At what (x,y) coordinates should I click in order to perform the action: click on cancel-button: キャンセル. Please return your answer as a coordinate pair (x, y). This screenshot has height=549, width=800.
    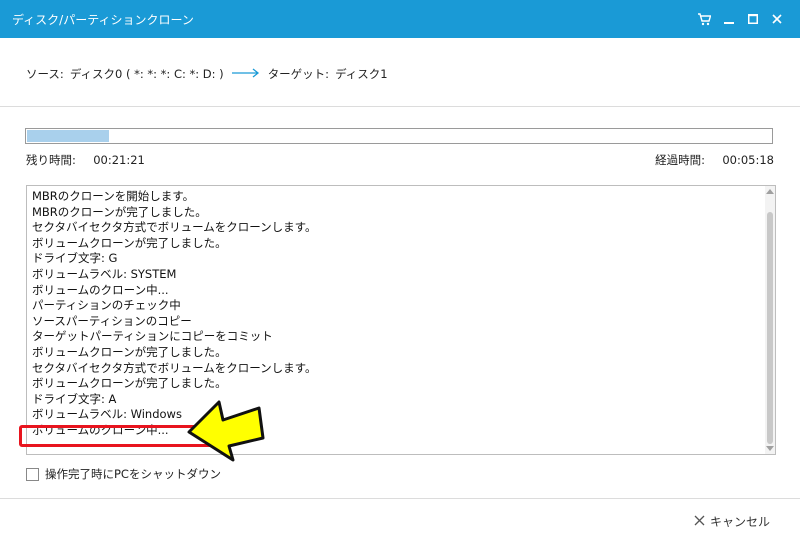
    Looking at the image, I should click on (732, 521).